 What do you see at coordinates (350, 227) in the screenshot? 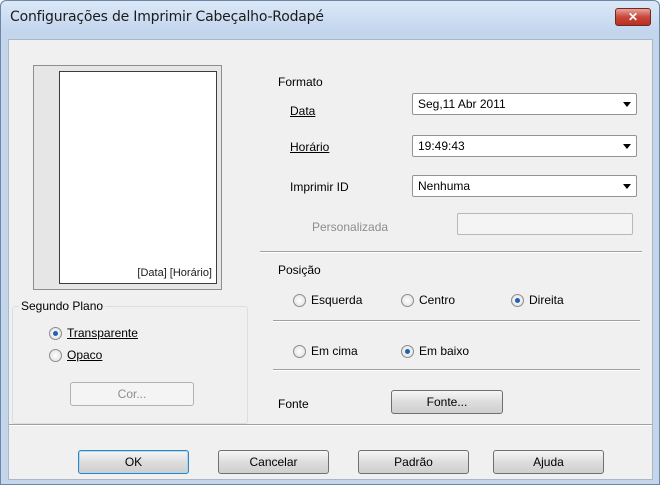
I see `custom-label: Personalizada` at bounding box center [350, 227].